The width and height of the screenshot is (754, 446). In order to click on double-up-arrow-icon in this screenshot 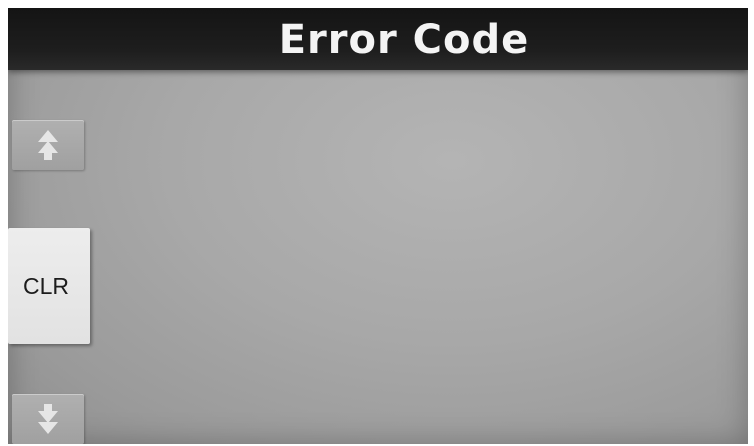, I will do `click(48, 145)`.